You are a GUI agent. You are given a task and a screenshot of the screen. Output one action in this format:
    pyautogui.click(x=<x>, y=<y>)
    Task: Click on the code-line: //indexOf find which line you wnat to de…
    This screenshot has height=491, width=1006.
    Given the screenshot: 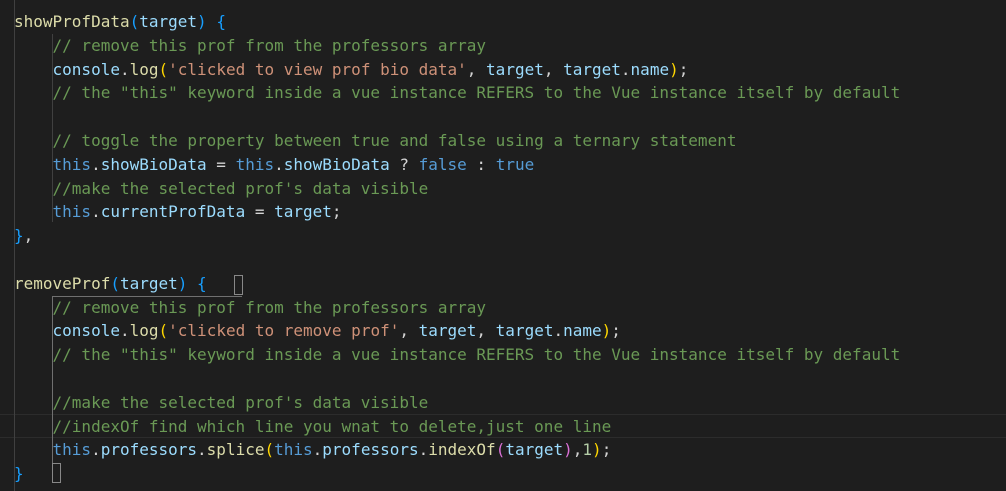 What is the action you would take?
    pyautogui.click(x=313, y=427)
    